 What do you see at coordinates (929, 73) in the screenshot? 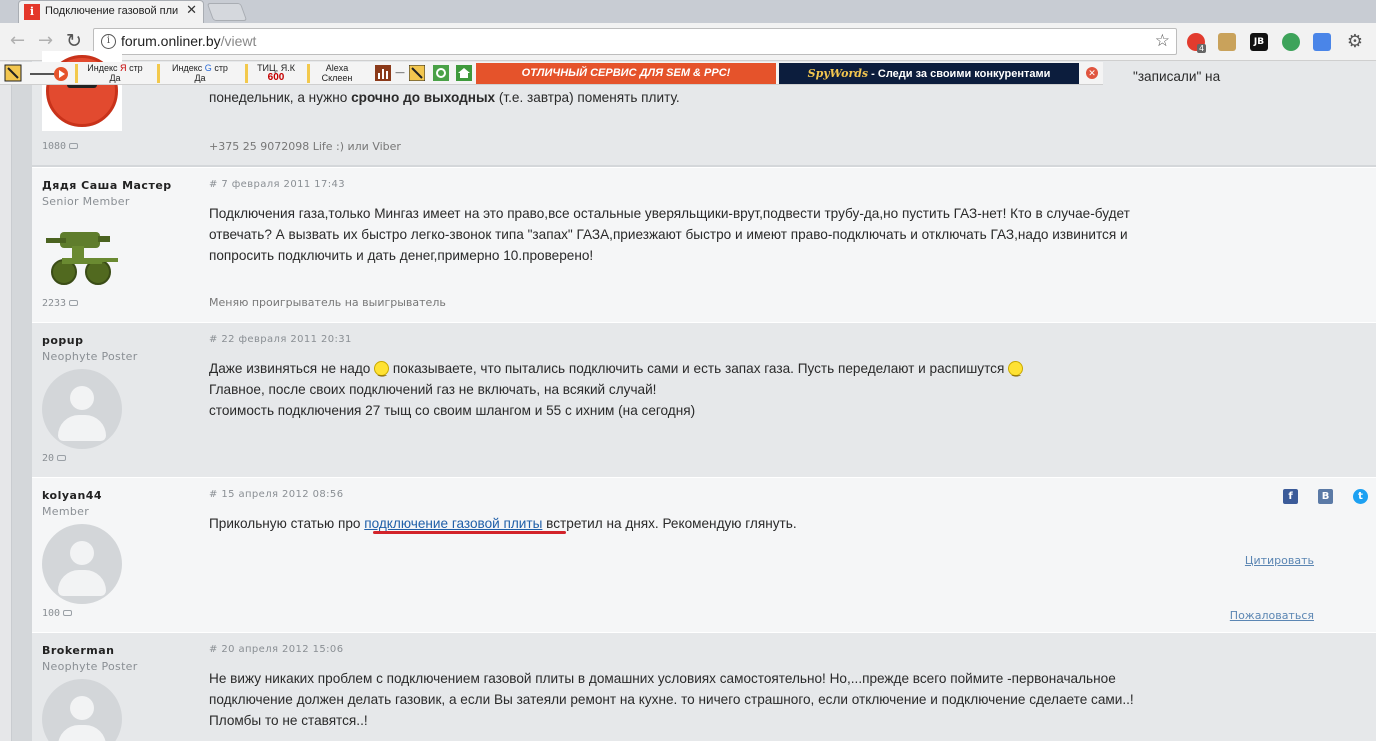
I see `spywords-banner: SpyWords - Следи за своими конкурентами` at bounding box center [929, 73].